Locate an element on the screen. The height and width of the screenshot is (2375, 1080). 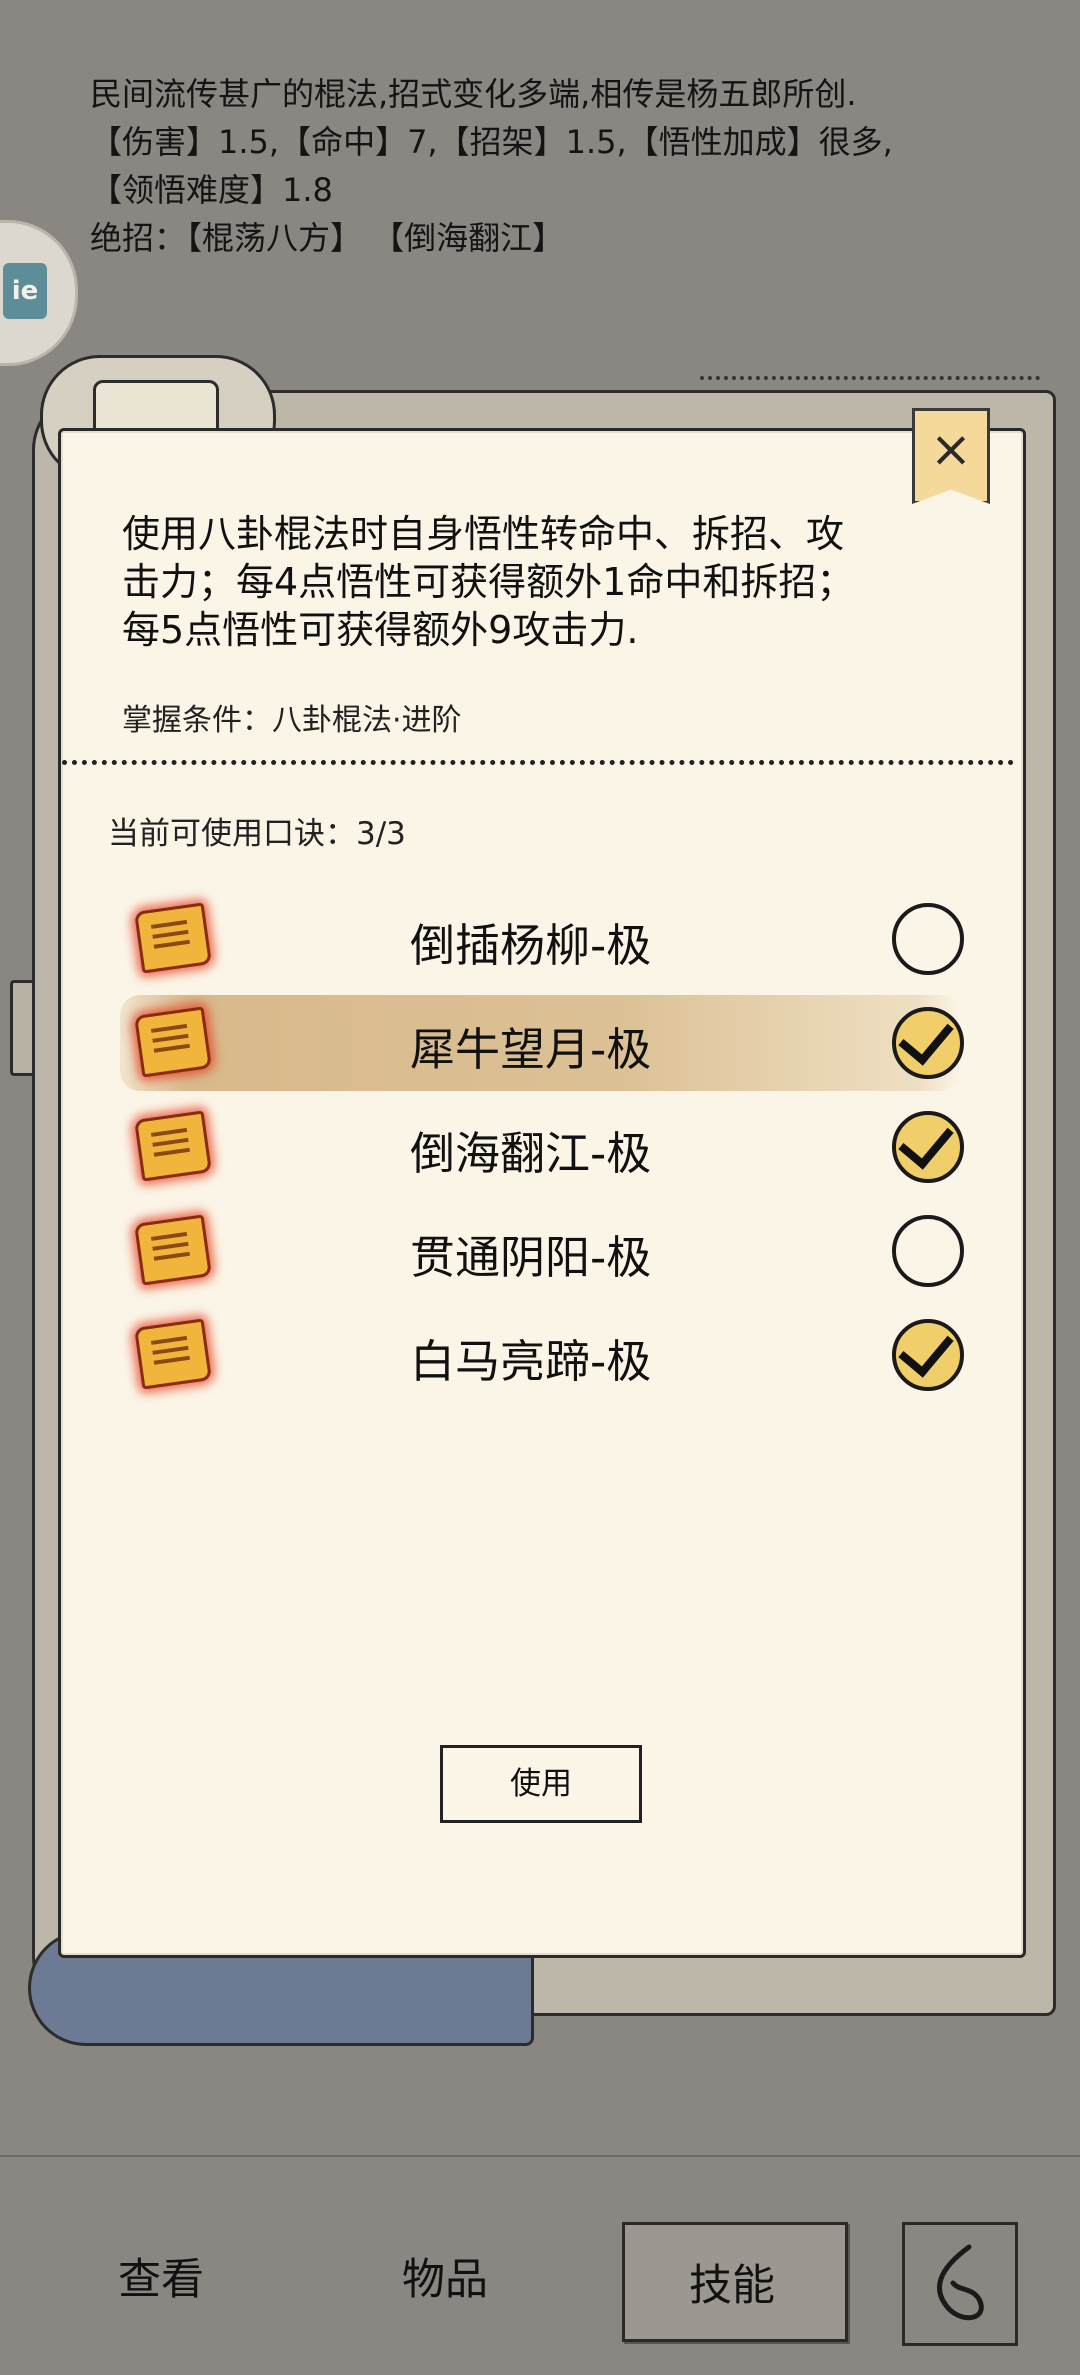
mastery-condition: 掌握条件：八卦棍法·进阶 is located at coordinates (292, 720).